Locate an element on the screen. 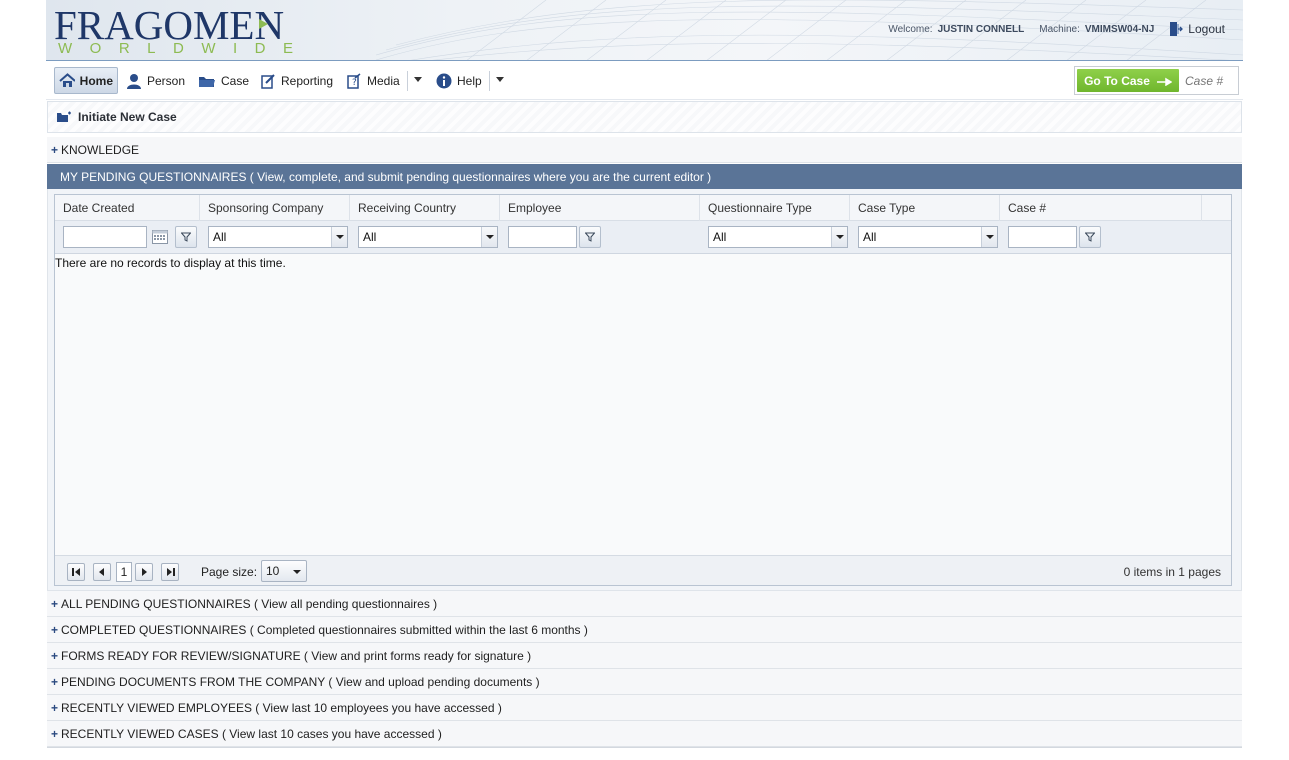  next-page-icon is located at coordinates (144, 572).